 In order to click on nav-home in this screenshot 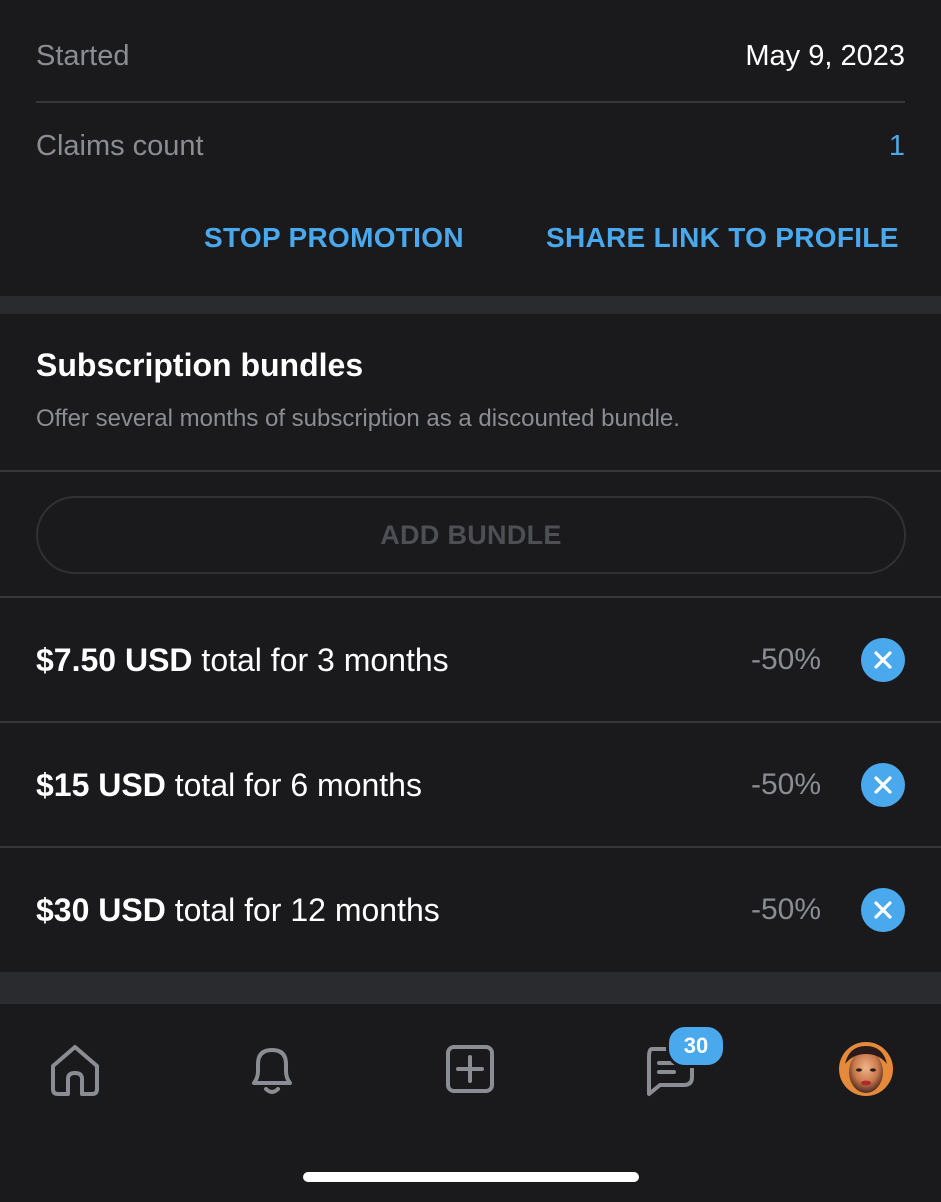, I will do `click(75, 1069)`.